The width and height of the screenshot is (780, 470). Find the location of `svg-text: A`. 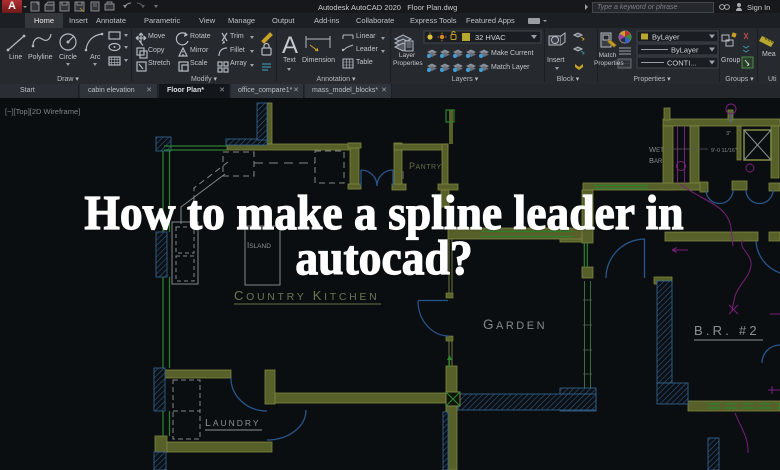

svg-text: A is located at coordinates (290, 45).